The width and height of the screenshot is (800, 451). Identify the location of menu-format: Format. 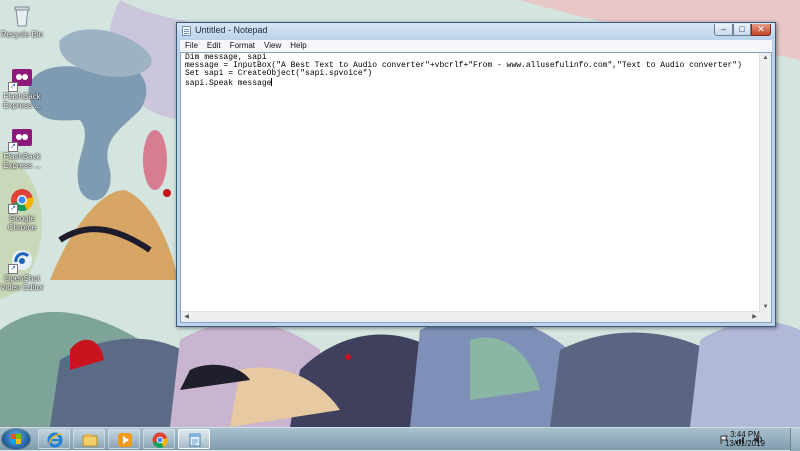
(242, 46).